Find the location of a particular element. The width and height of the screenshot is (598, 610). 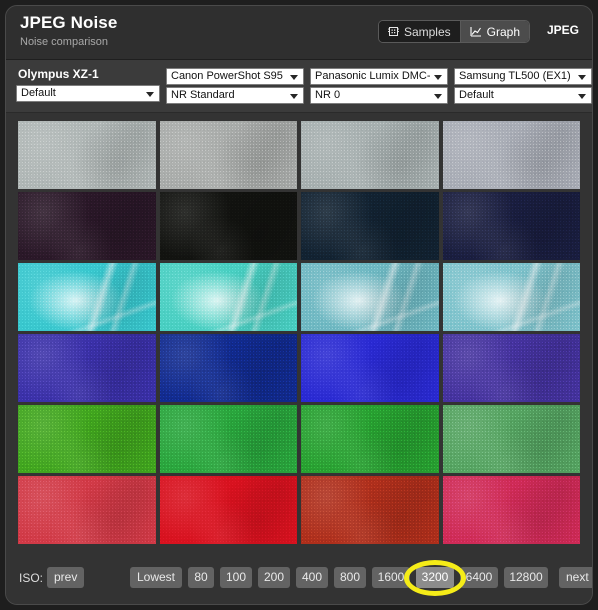

format-label: JPEG is located at coordinates (562, 30).